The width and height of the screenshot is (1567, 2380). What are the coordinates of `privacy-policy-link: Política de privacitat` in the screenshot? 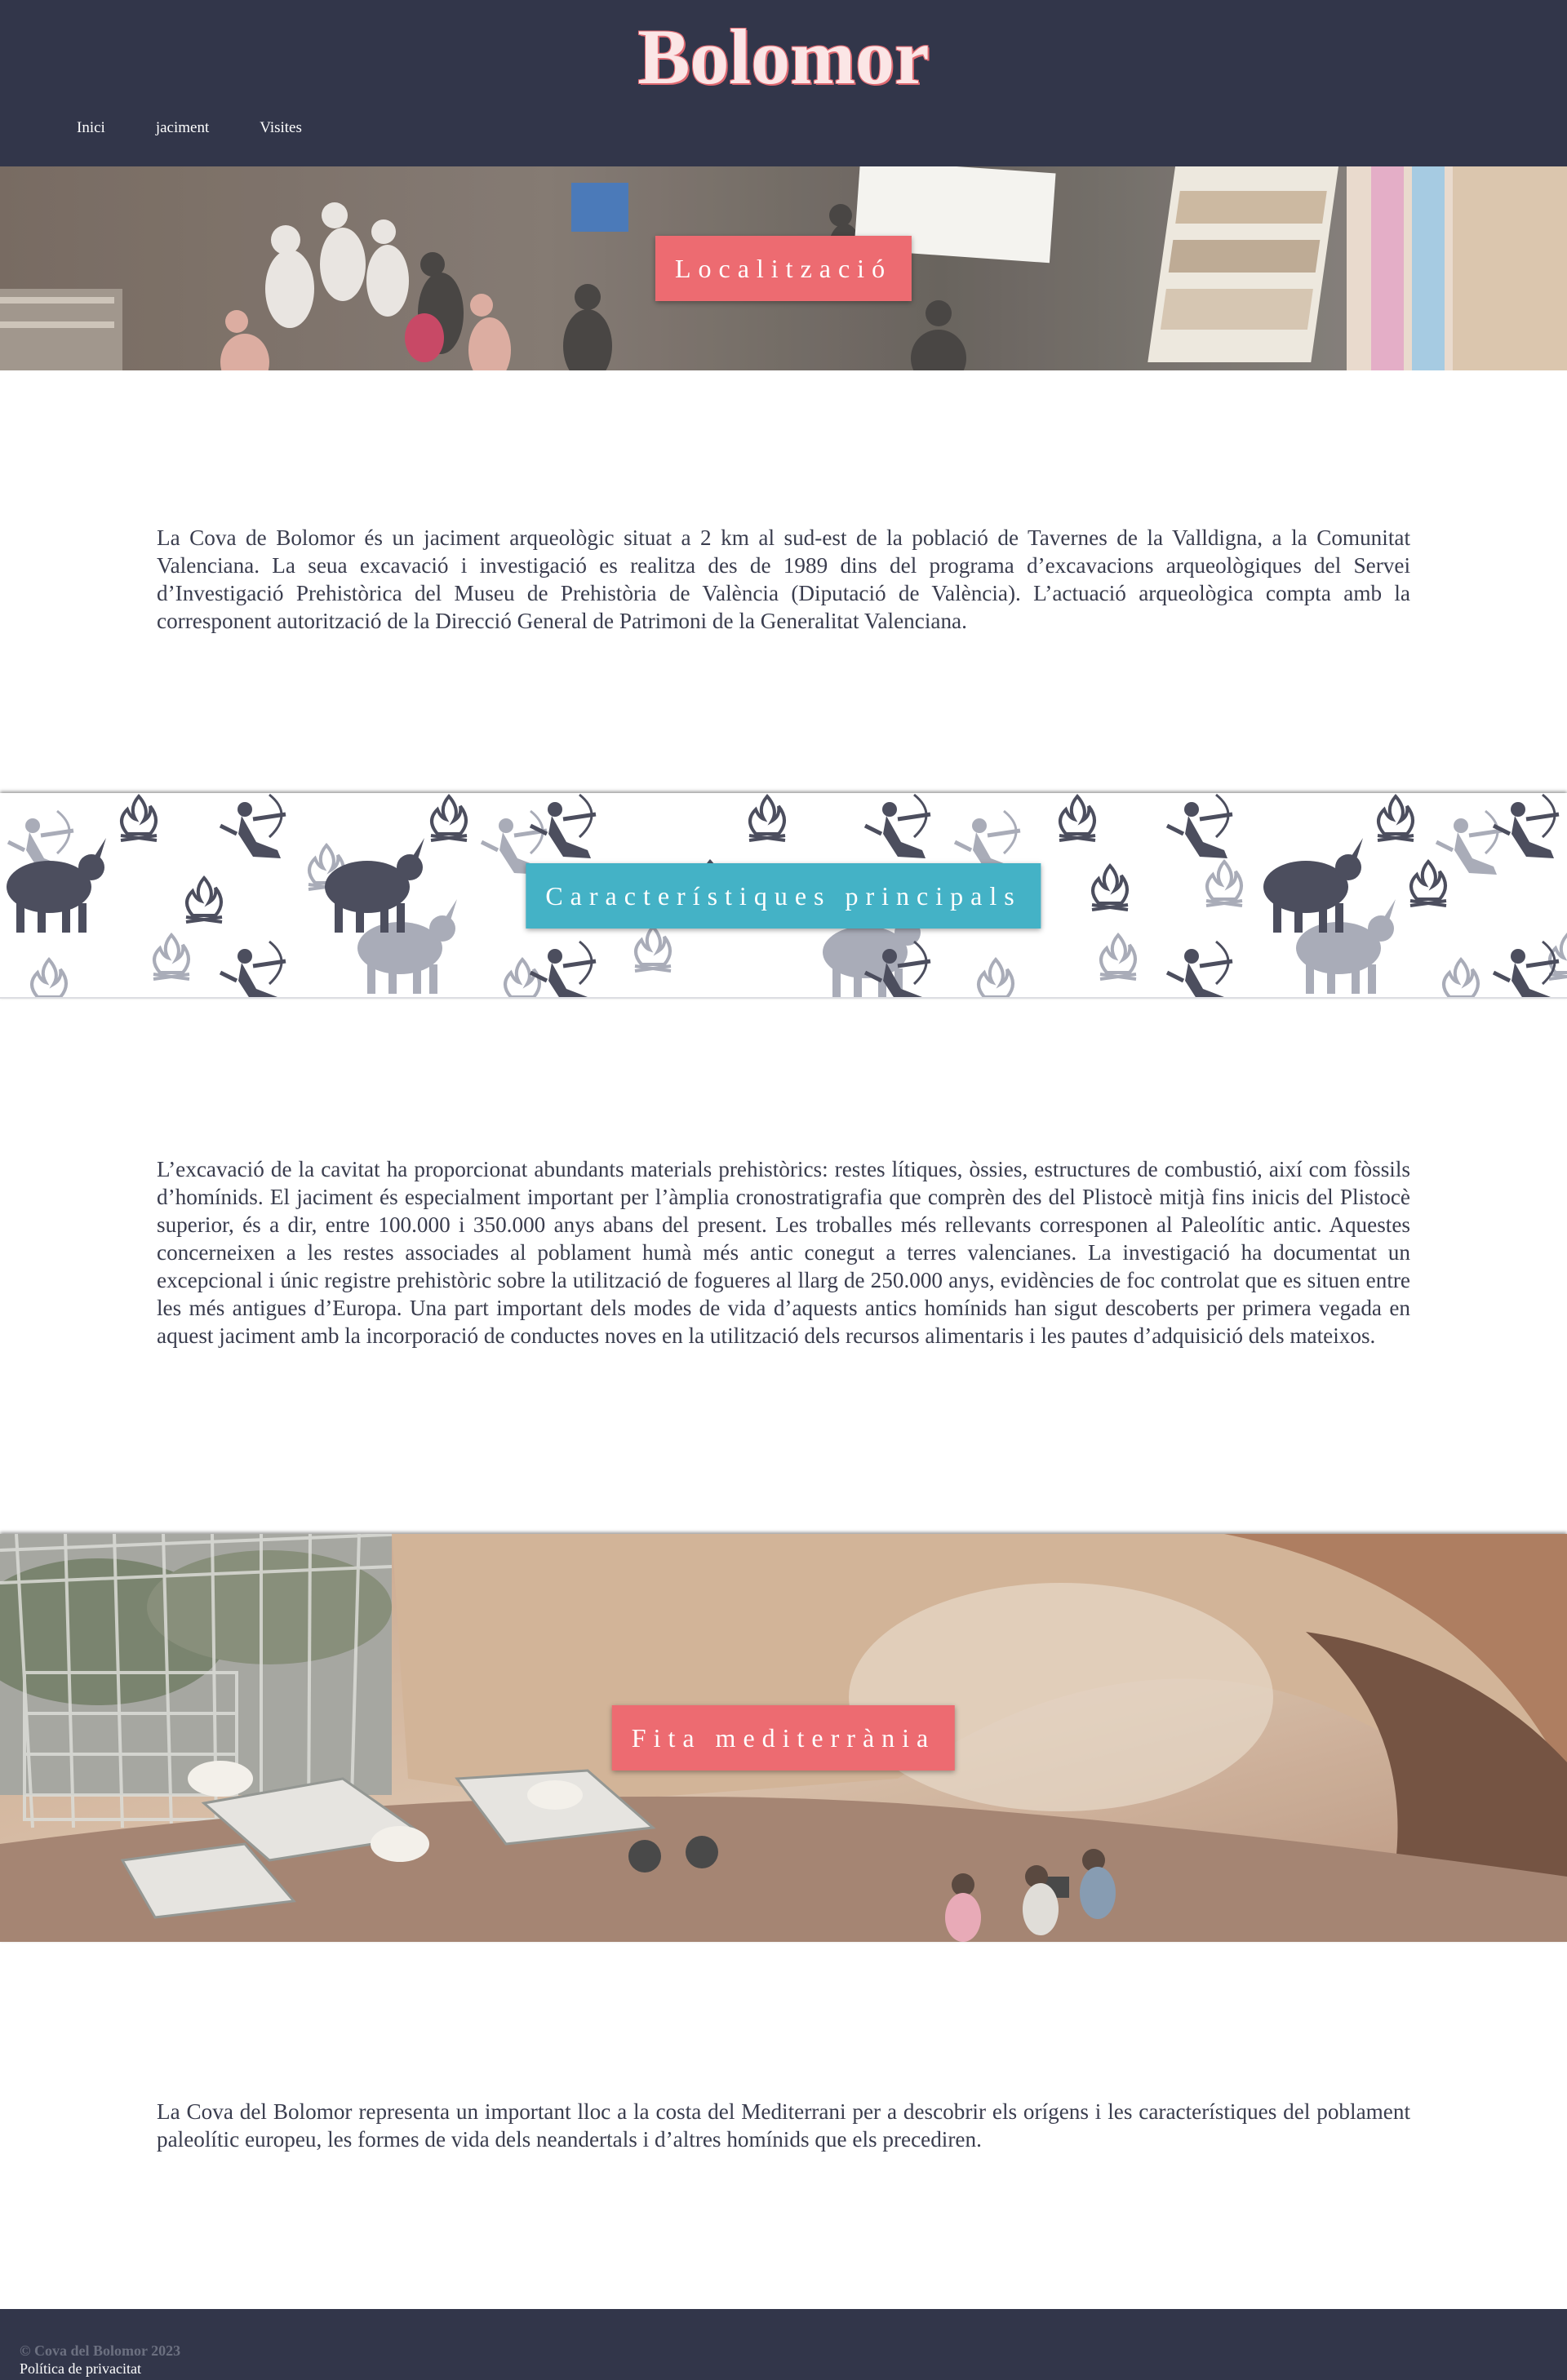 It's located at (80, 2369).